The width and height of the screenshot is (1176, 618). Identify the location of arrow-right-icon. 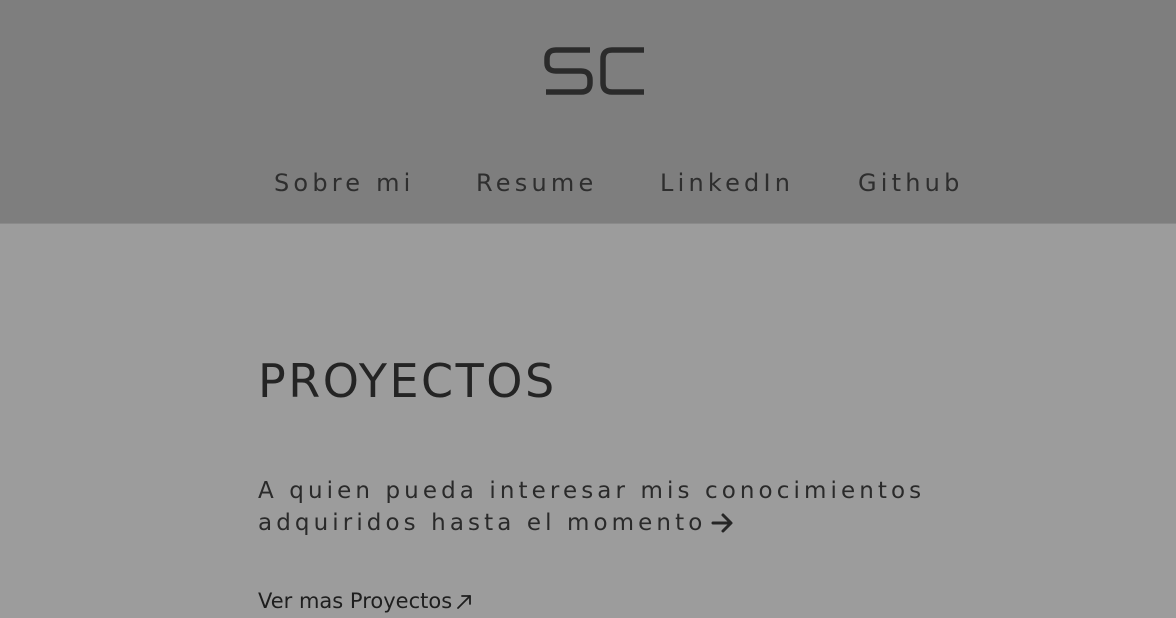
(722, 522).